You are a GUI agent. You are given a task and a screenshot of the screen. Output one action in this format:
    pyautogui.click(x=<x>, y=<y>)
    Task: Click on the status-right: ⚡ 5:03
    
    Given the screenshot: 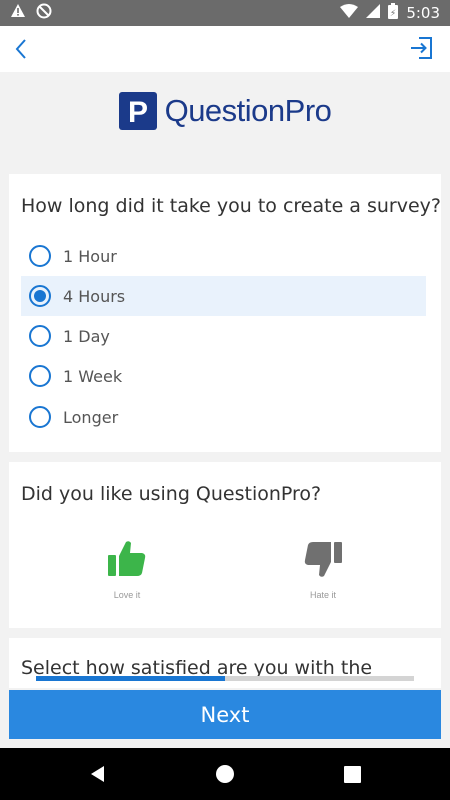 What is the action you would take?
    pyautogui.click(x=390, y=13)
    